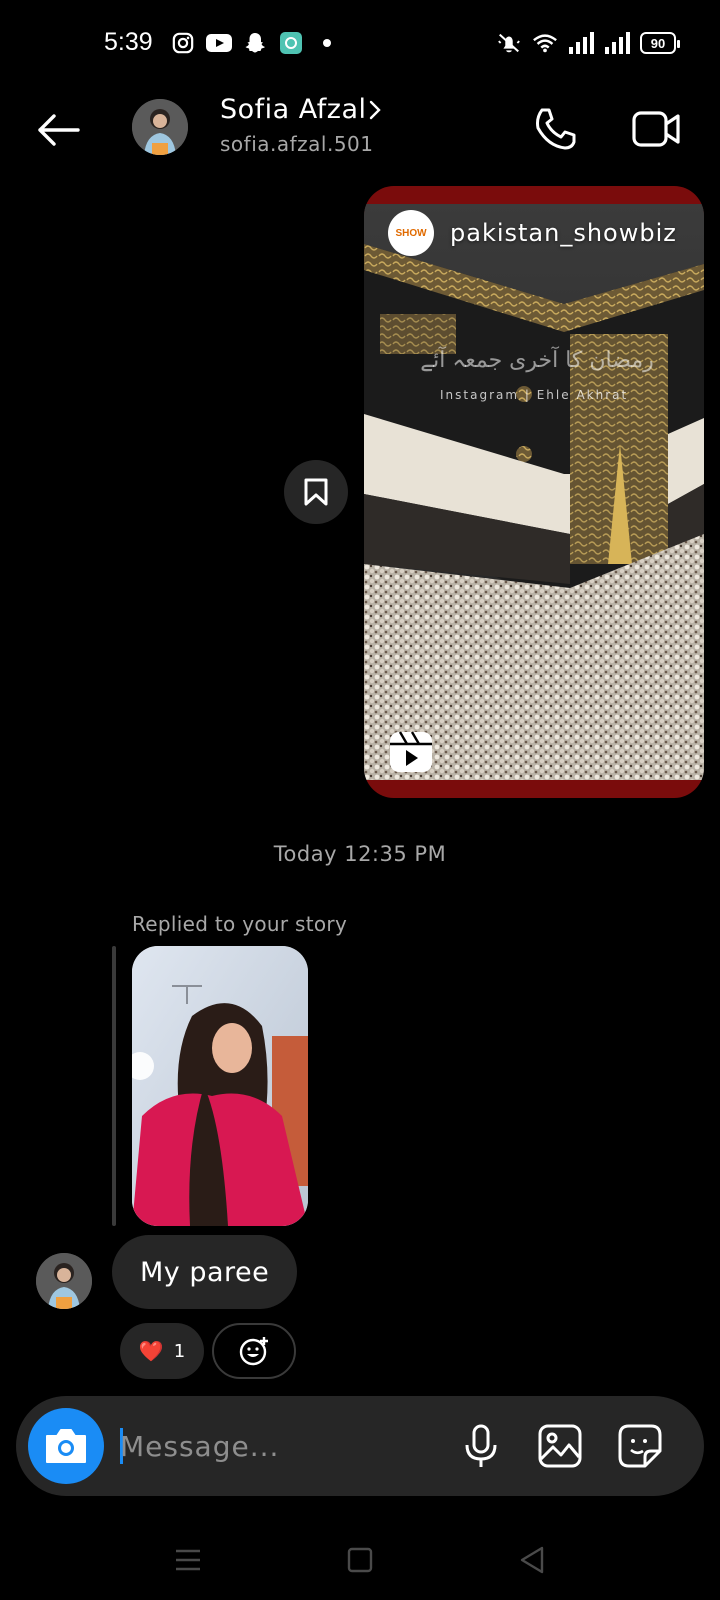  What do you see at coordinates (360, 130) in the screenshot?
I see `chat-header: Sofia Afzal sofia.afzal.501` at bounding box center [360, 130].